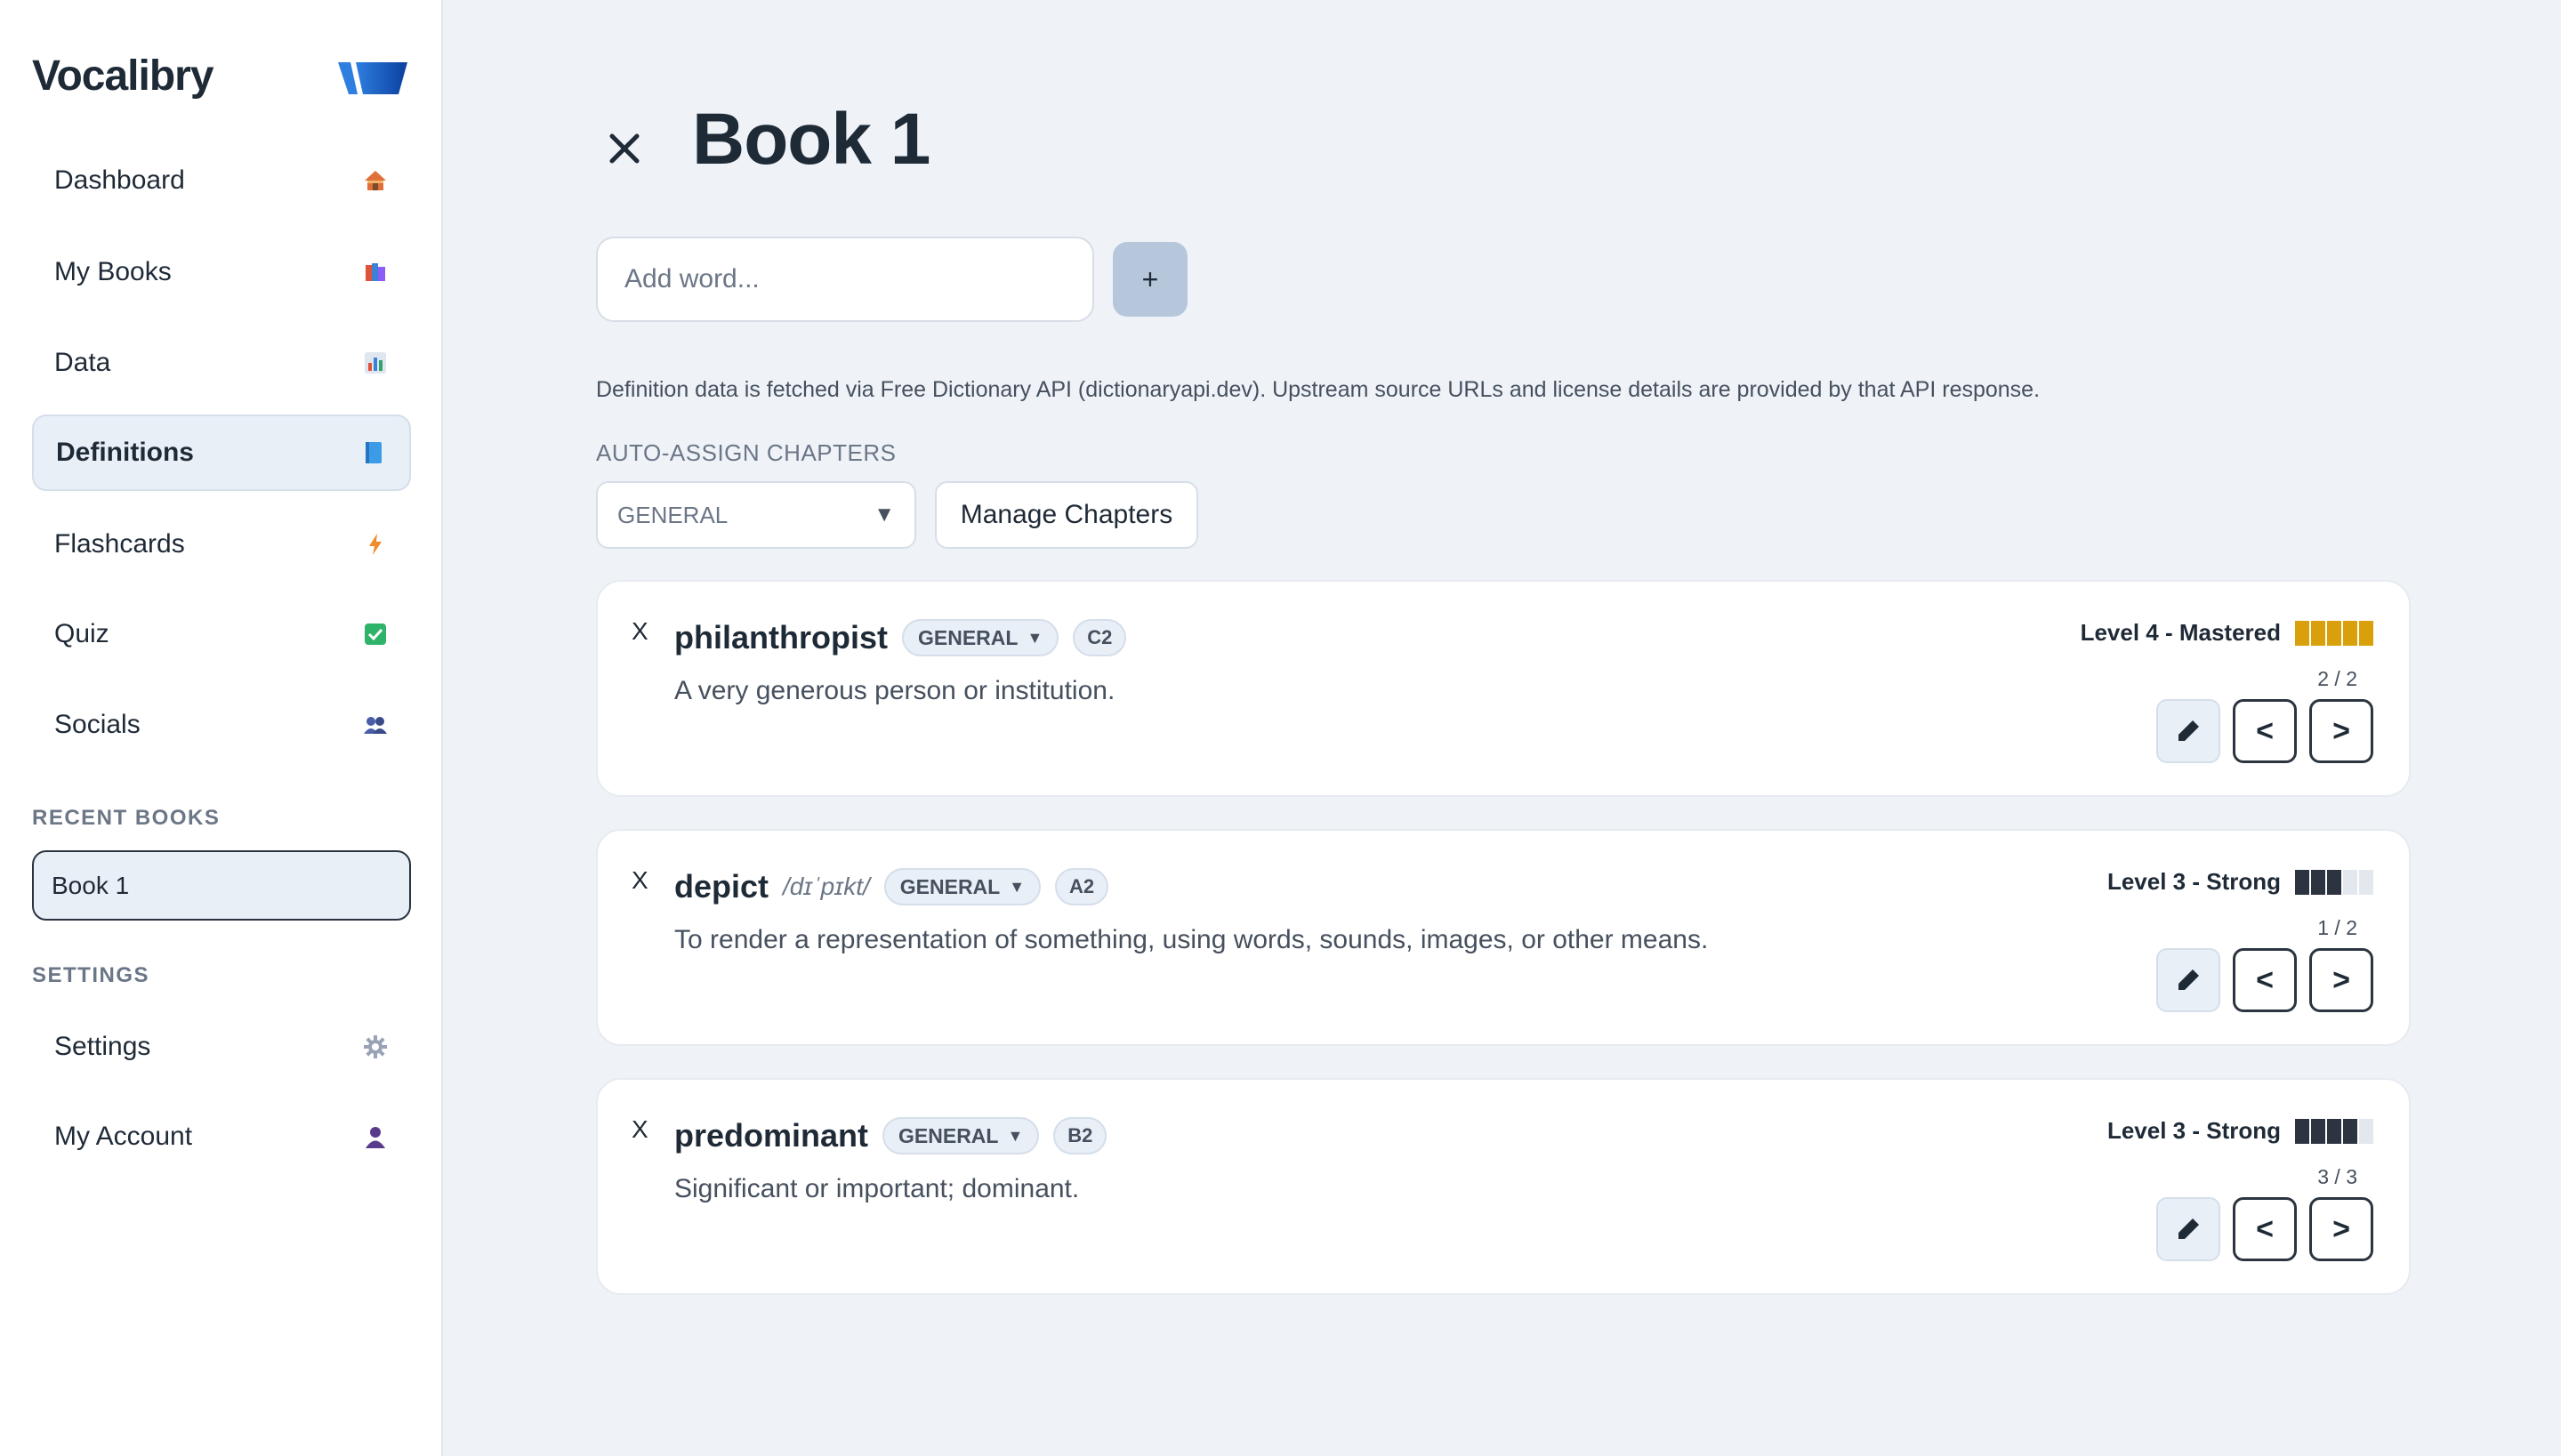 This screenshot has width=2561, height=1456. Describe the element at coordinates (1100, 637) in the screenshot. I see `cefr-badge: C2` at that location.